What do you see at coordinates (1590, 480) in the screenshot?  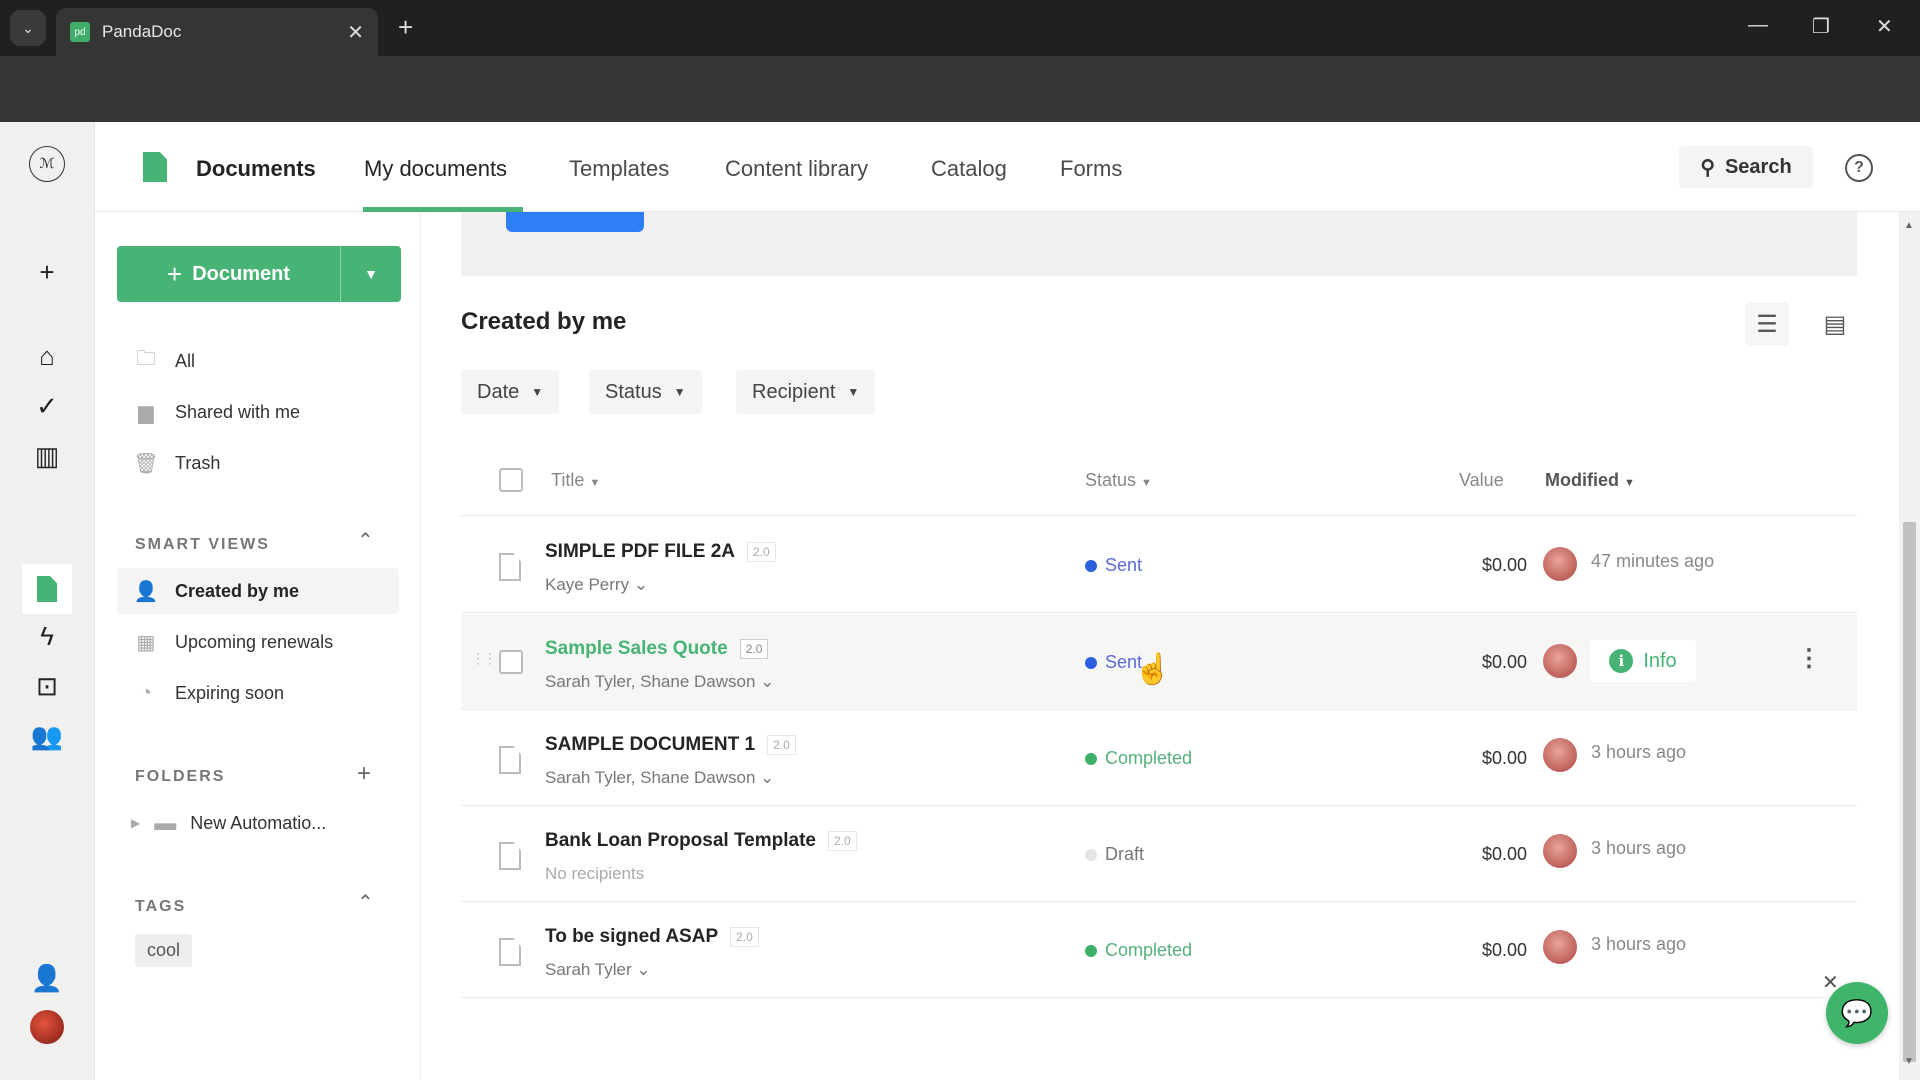 I see `column-modified: Modified ▼` at bounding box center [1590, 480].